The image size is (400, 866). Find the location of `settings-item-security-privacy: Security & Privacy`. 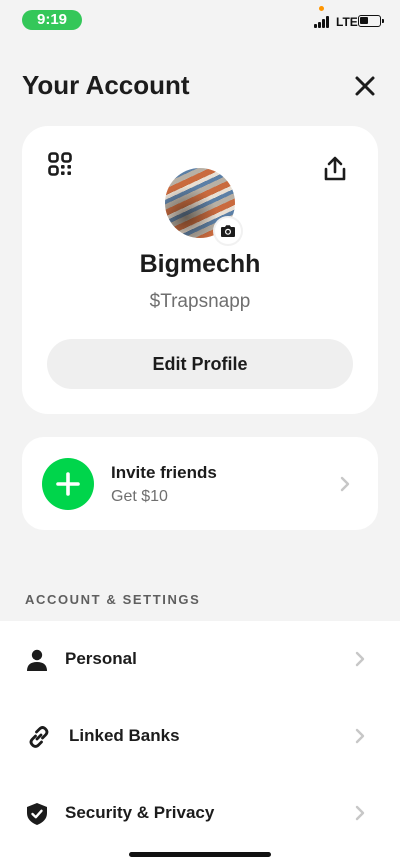

settings-item-security-privacy: Security & Privacy is located at coordinates (200, 813).